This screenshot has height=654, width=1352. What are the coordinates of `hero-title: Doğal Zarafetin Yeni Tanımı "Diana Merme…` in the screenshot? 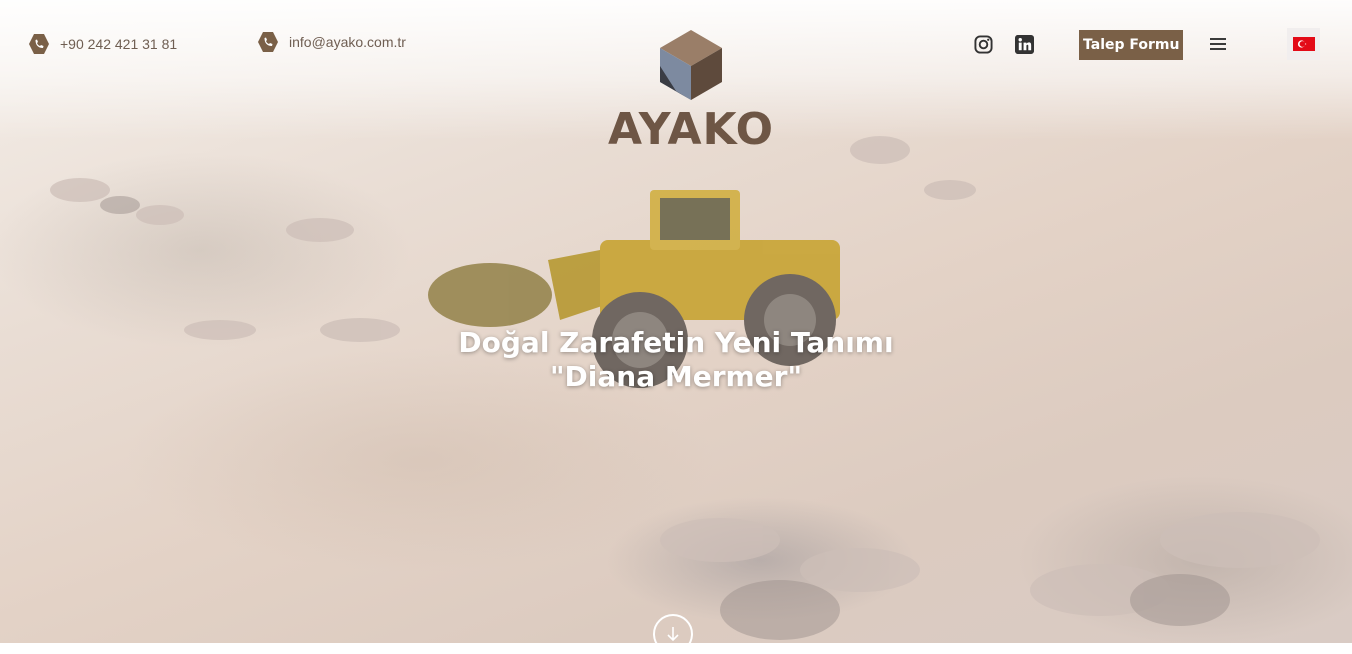 It's located at (676, 360).